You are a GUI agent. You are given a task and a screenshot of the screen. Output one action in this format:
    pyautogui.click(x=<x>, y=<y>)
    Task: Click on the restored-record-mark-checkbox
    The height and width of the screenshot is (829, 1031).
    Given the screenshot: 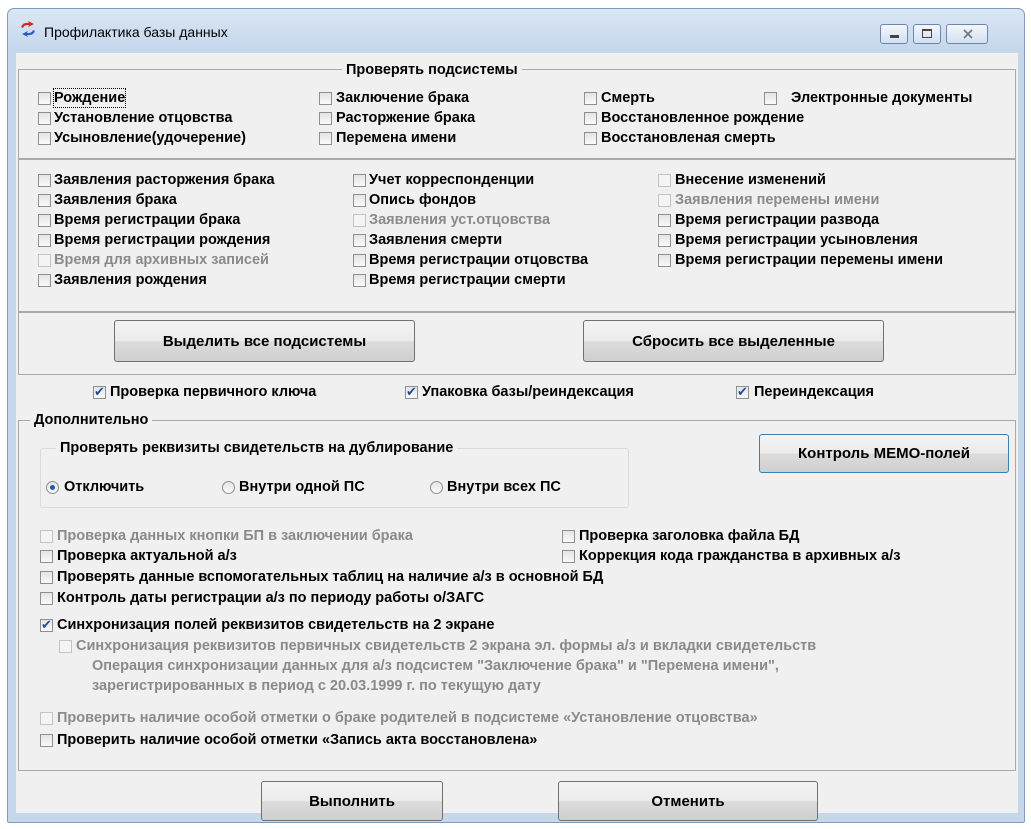 What is the action you would take?
    pyautogui.click(x=46, y=740)
    